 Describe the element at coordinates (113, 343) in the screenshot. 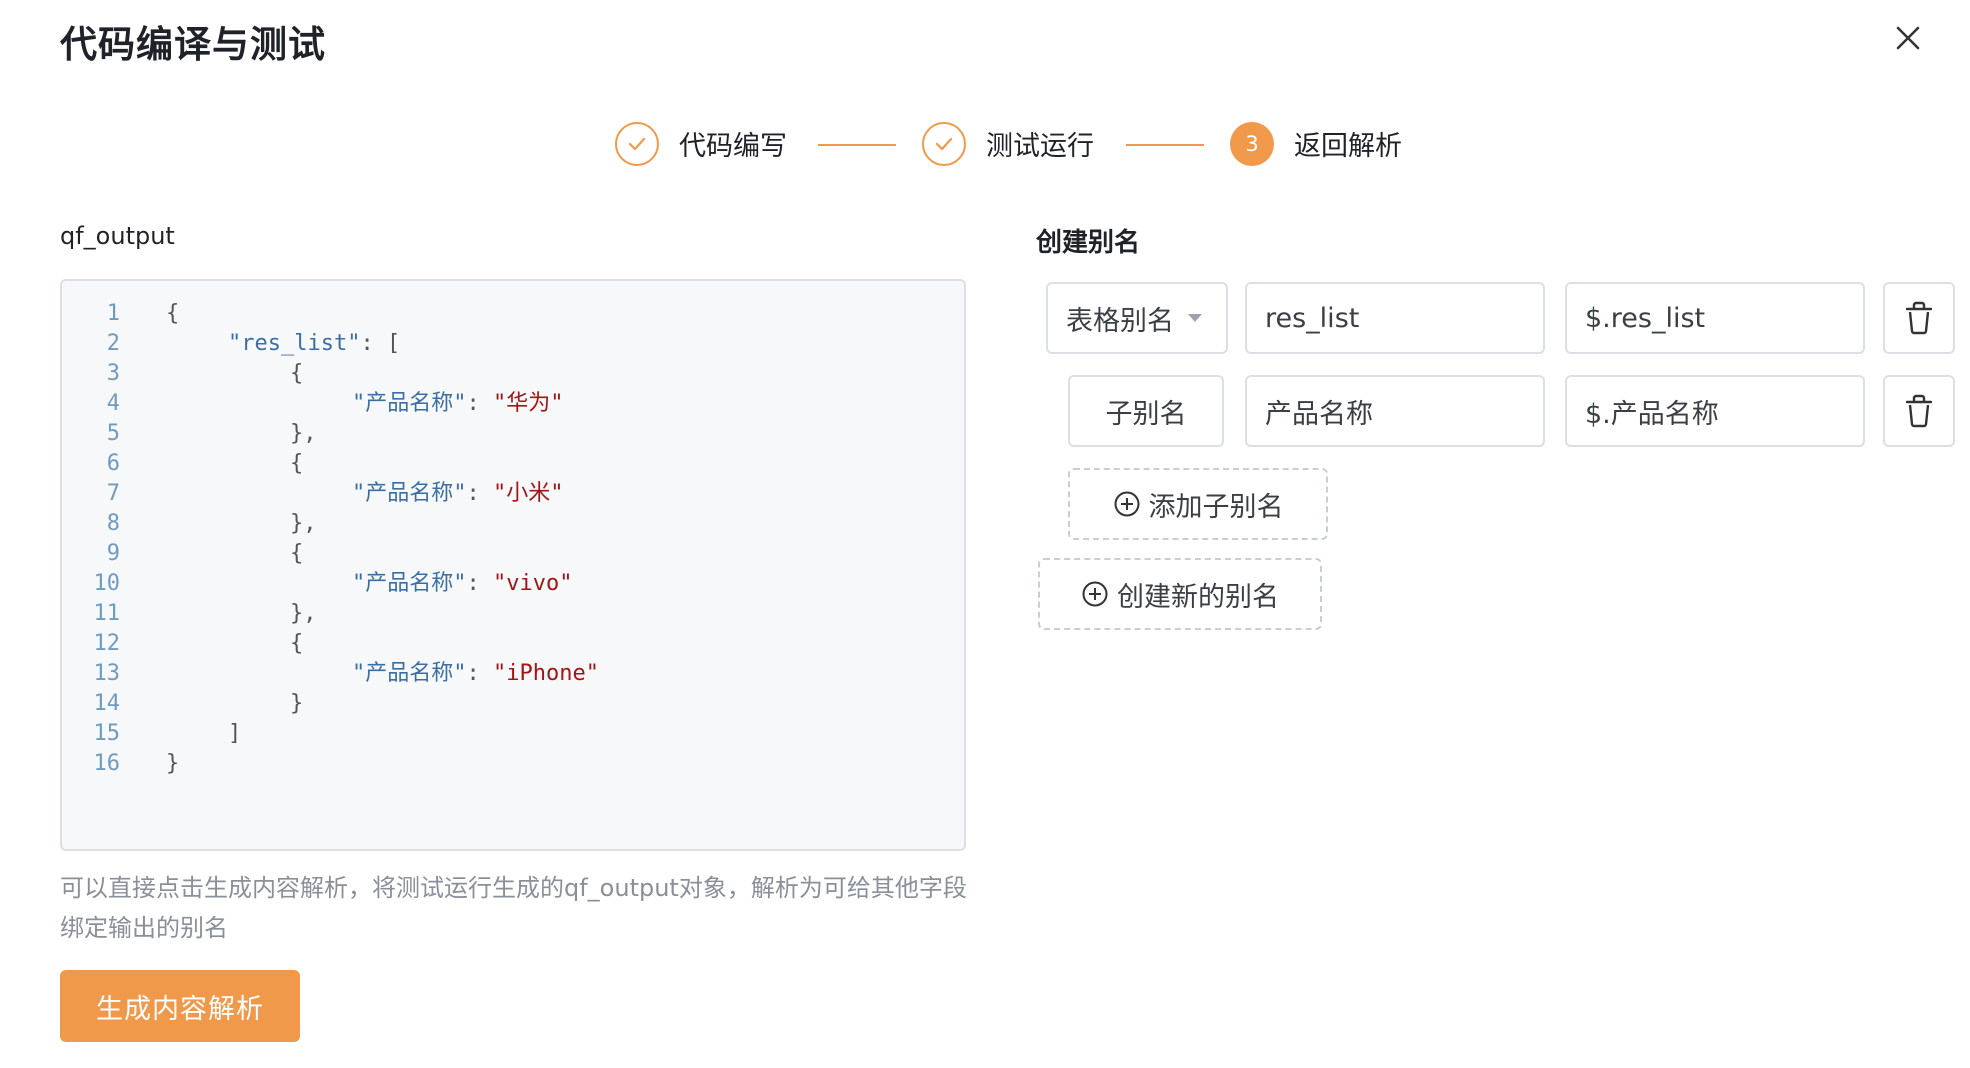

I see `line-number: 2` at that location.